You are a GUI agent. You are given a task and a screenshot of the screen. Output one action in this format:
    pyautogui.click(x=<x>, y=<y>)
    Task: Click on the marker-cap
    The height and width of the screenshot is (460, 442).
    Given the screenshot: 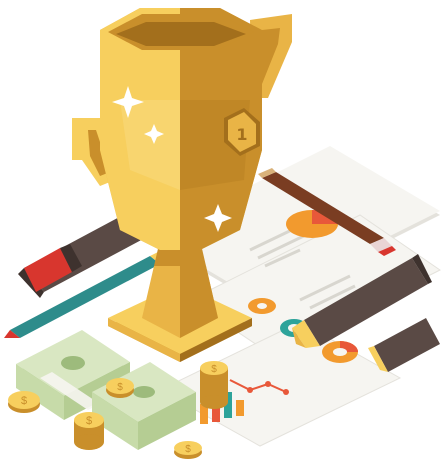 What is the action you would take?
    pyautogui.click(x=404, y=345)
    